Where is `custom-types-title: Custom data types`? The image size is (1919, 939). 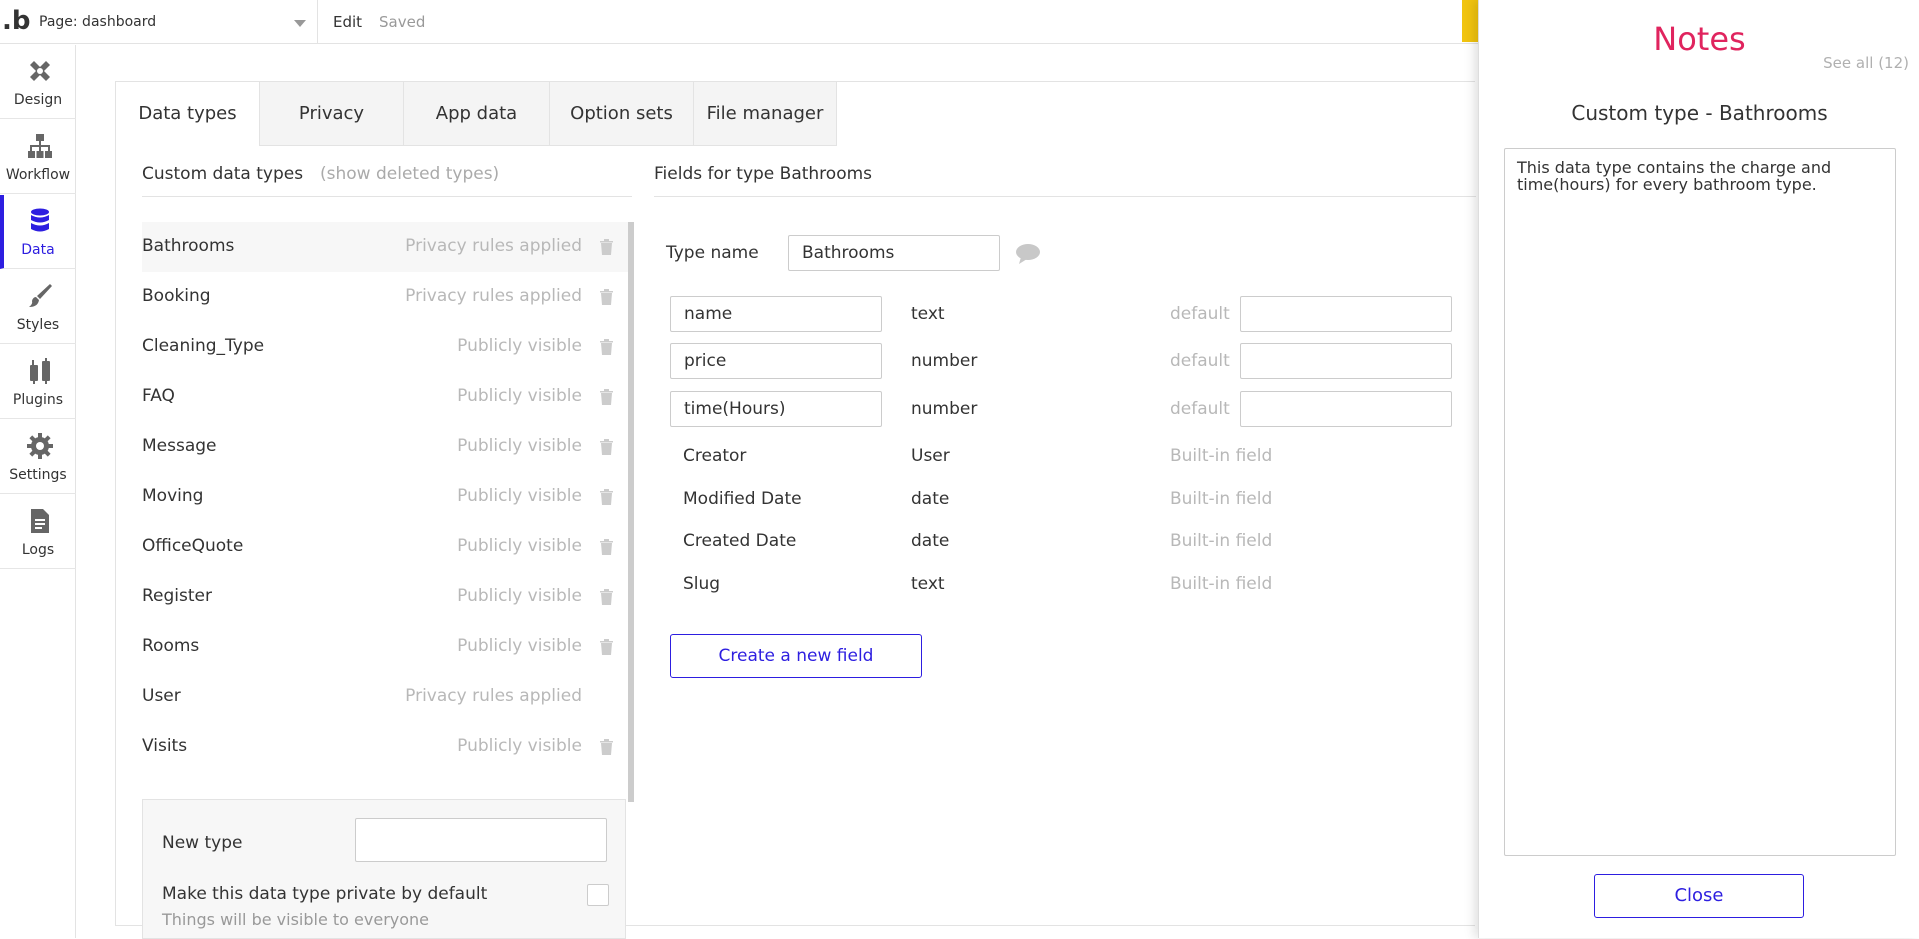 custom-types-title: Custom data types is located at coordinates (223, 174).